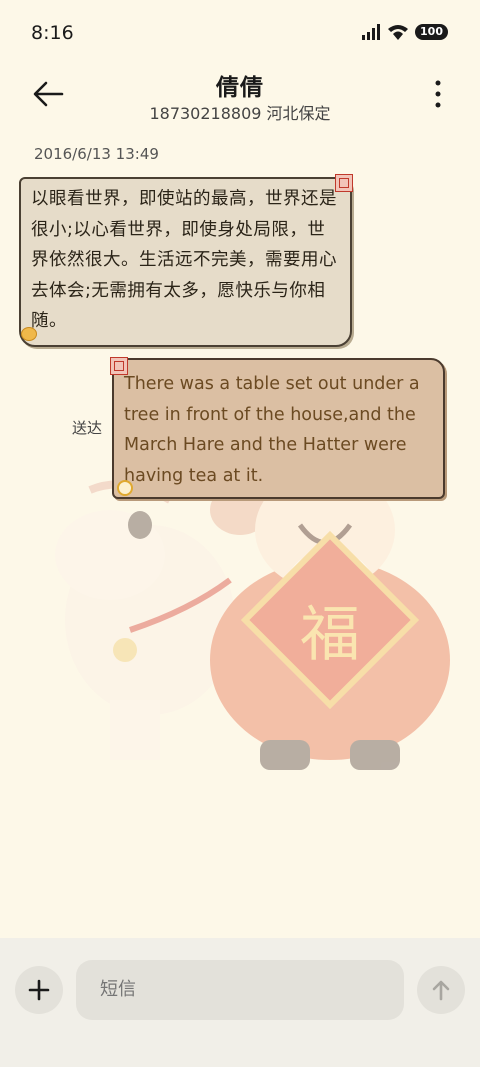 Image resolution: width=480 pixels, height=1067 pixels. Describe the element at coordinates (431, 32) in the screenshot. I see `battery-indicator: 100` at that location.